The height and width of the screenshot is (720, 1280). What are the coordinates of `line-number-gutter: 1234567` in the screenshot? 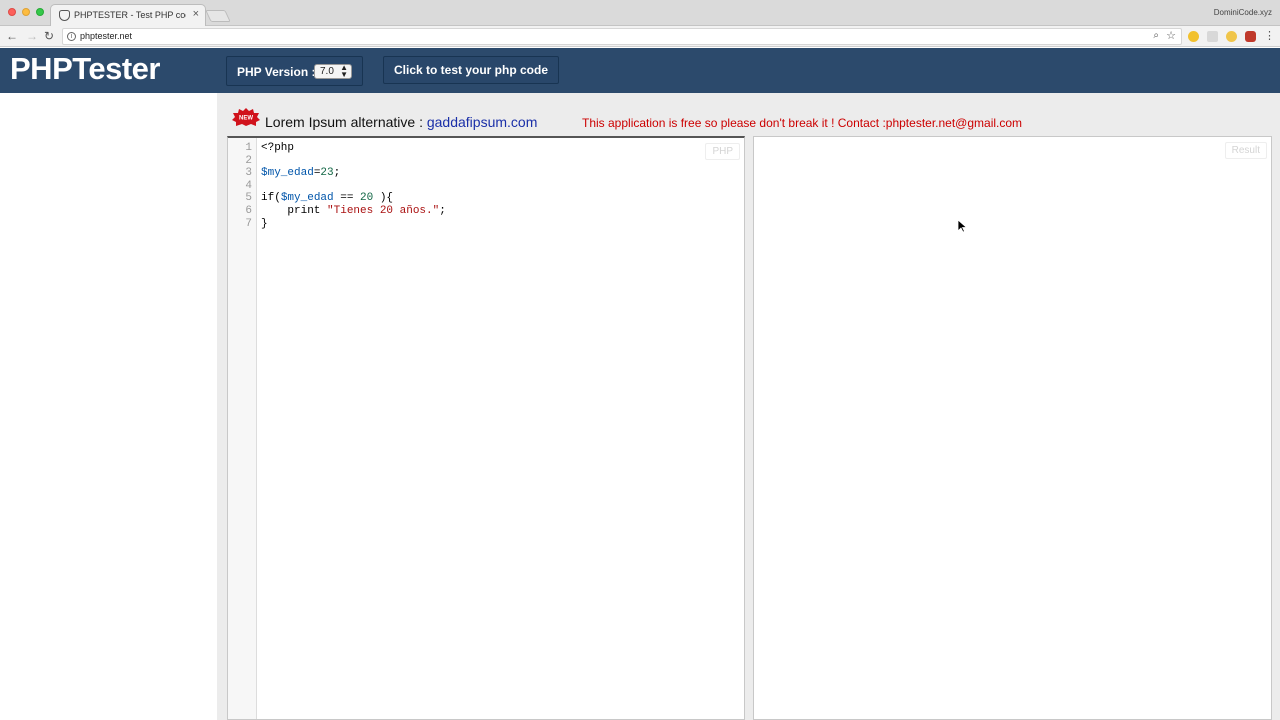 It's located at (242, 428).